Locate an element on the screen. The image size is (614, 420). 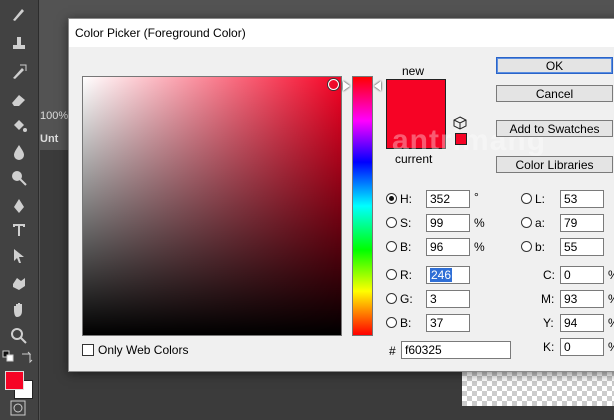
c-label: C: is located at coordinates (549, 275).